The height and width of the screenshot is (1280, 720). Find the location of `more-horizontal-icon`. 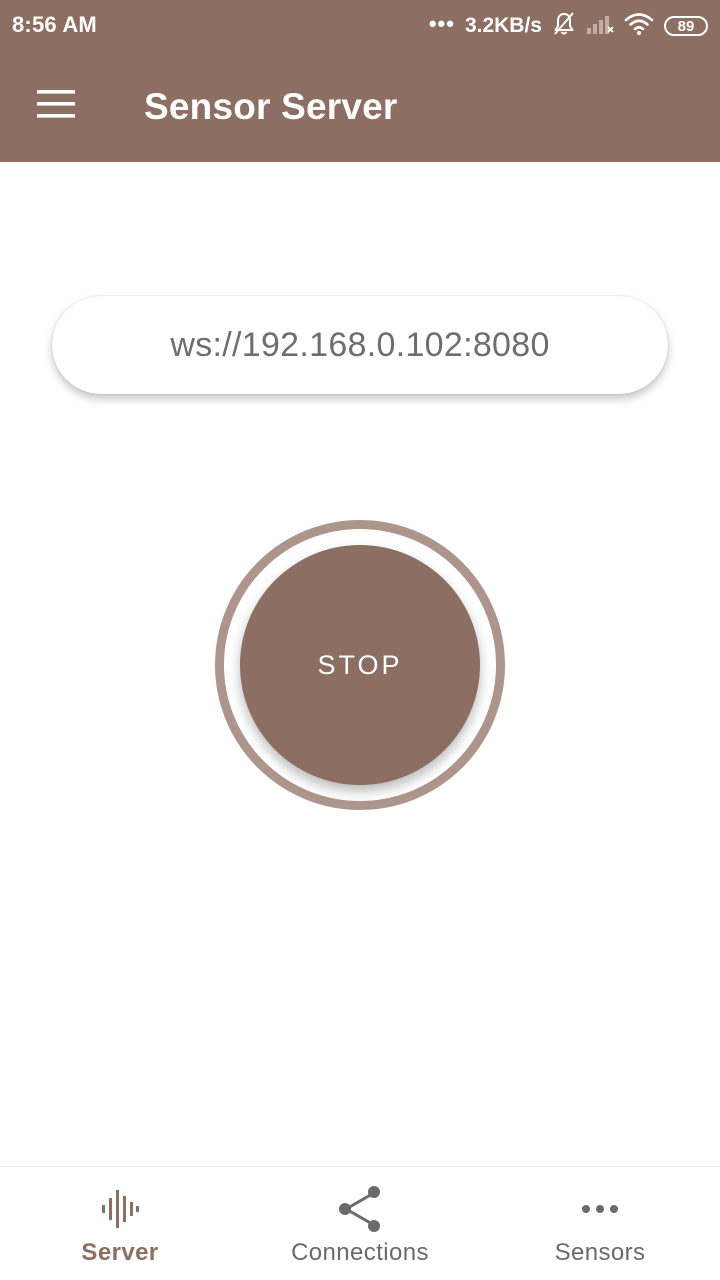

more-horizontal-icon is located at coordinates (600, 1209).